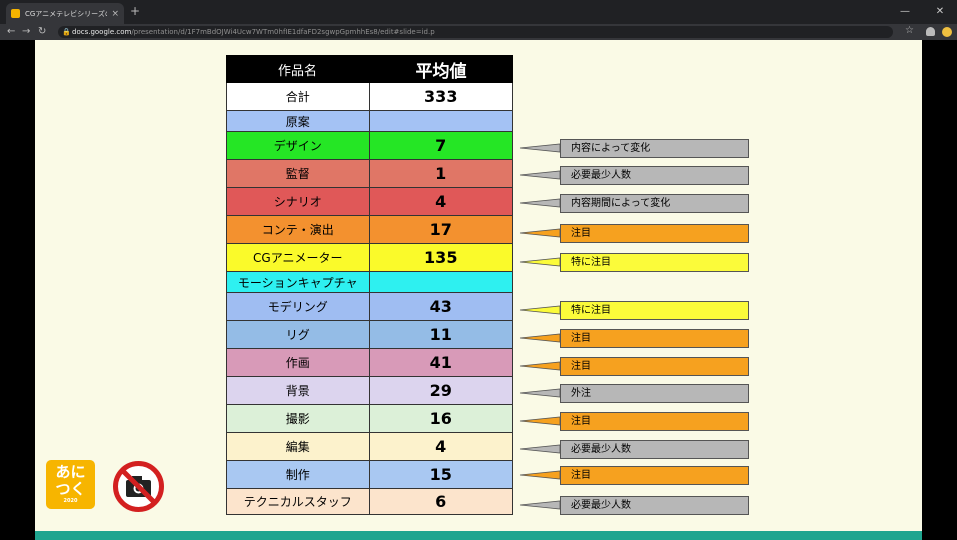  I want to click on back-arrow-icon: ←, so click(11, 32).